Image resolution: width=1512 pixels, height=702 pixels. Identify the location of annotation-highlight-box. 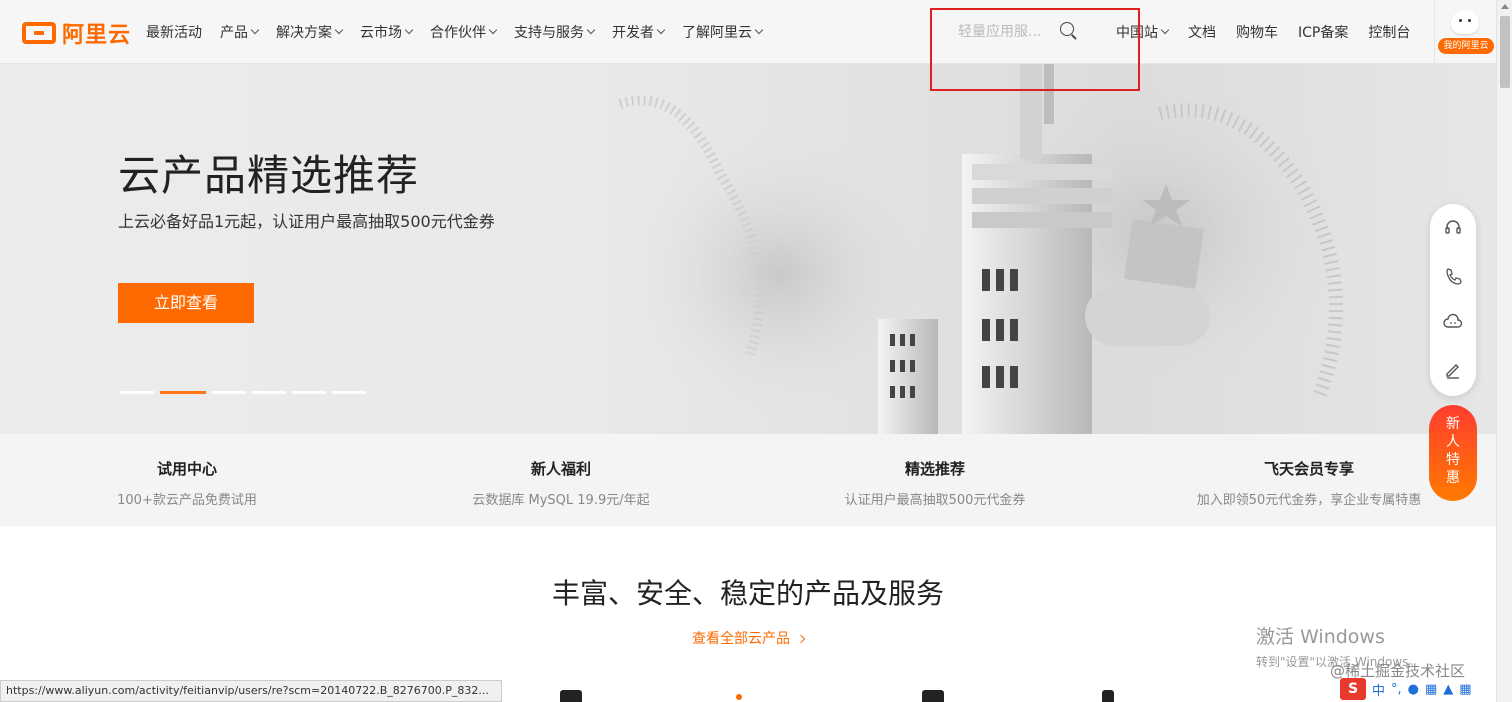
(1035, 49).